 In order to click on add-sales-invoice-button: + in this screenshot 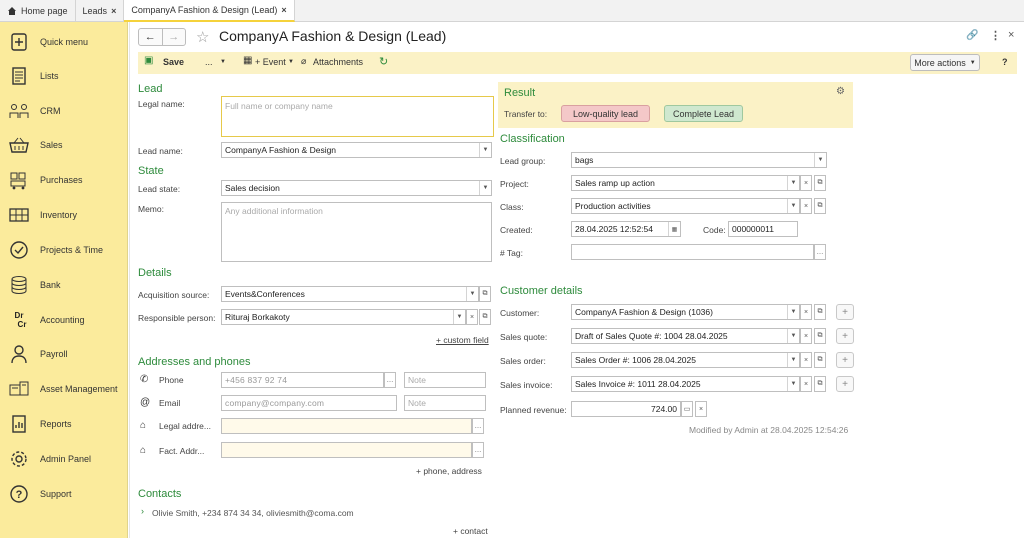, I will do `click(845, 384)`.